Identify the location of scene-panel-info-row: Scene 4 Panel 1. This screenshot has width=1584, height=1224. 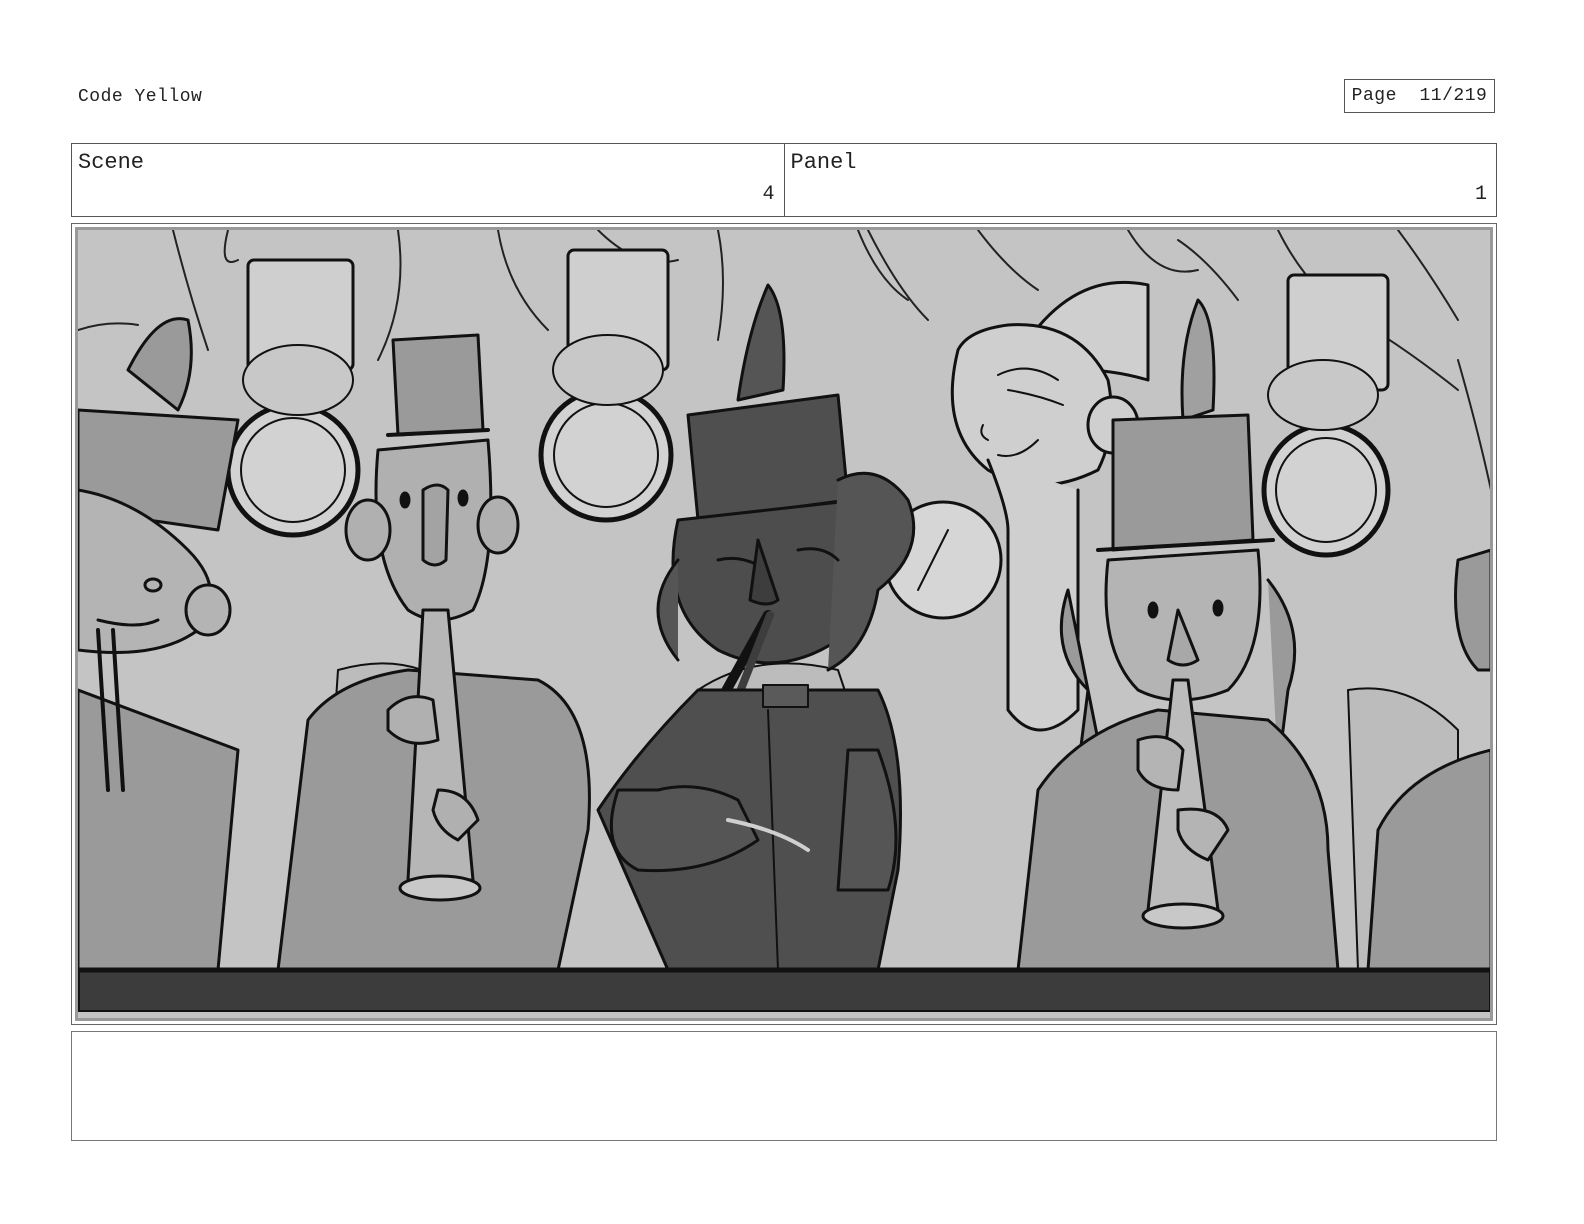
(784, 180).